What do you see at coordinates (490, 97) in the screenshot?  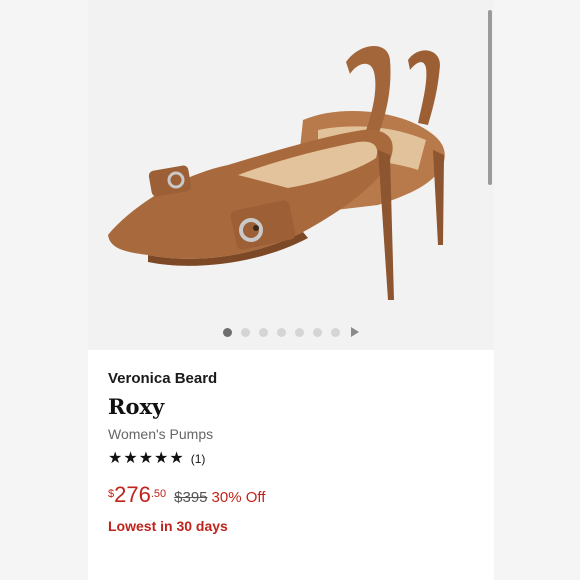 I see `page-scrollbar` at bounding box center [490, 97].